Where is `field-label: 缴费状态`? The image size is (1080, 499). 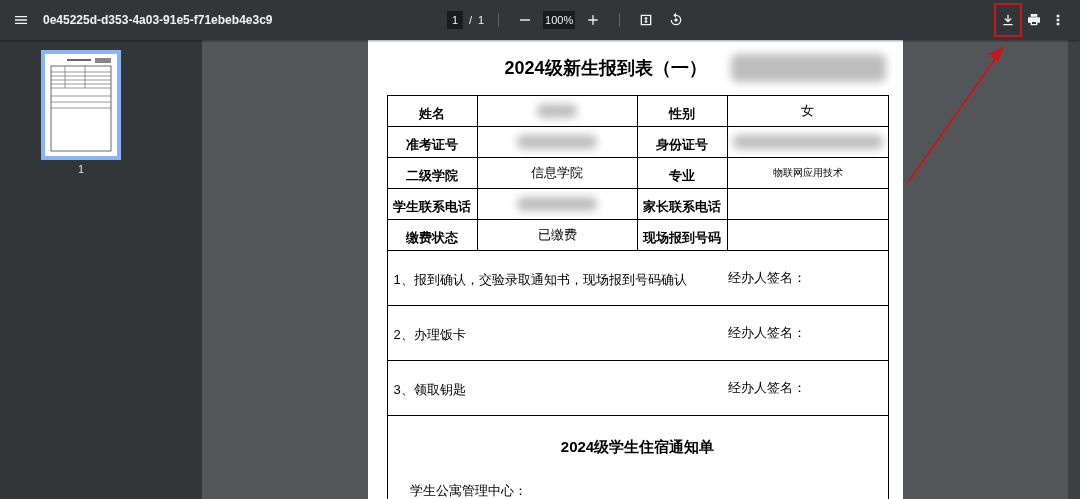 field-label: 缴费状态 is located at coordinates (432, 235).